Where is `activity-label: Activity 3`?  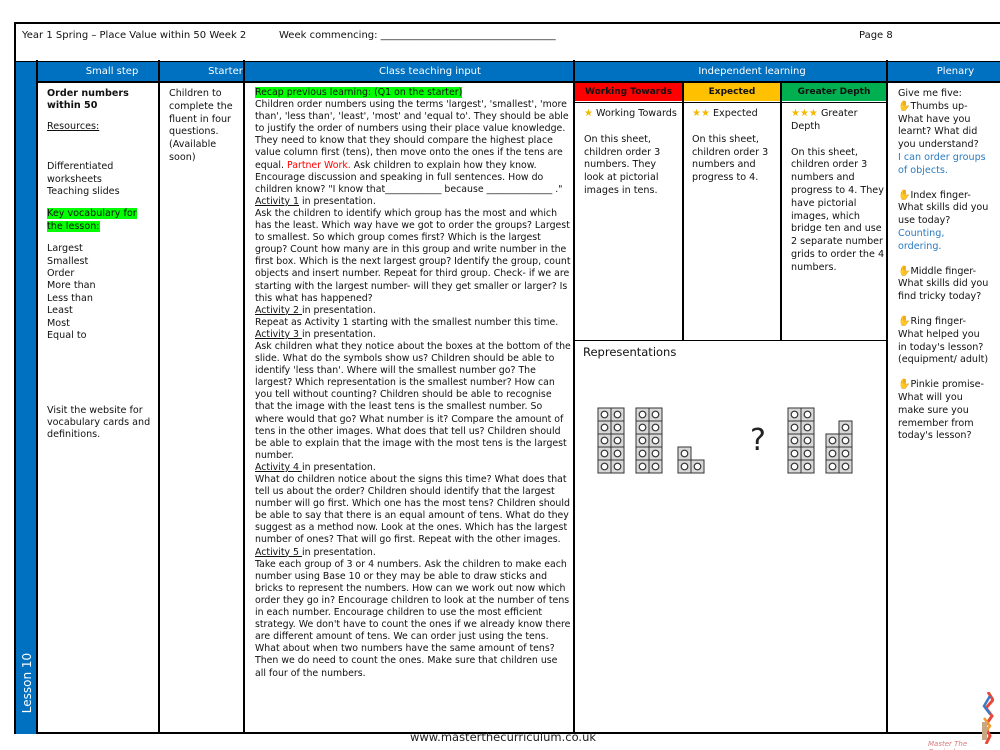 activity-label: Activity 3 is located at coordinates (278, 334).